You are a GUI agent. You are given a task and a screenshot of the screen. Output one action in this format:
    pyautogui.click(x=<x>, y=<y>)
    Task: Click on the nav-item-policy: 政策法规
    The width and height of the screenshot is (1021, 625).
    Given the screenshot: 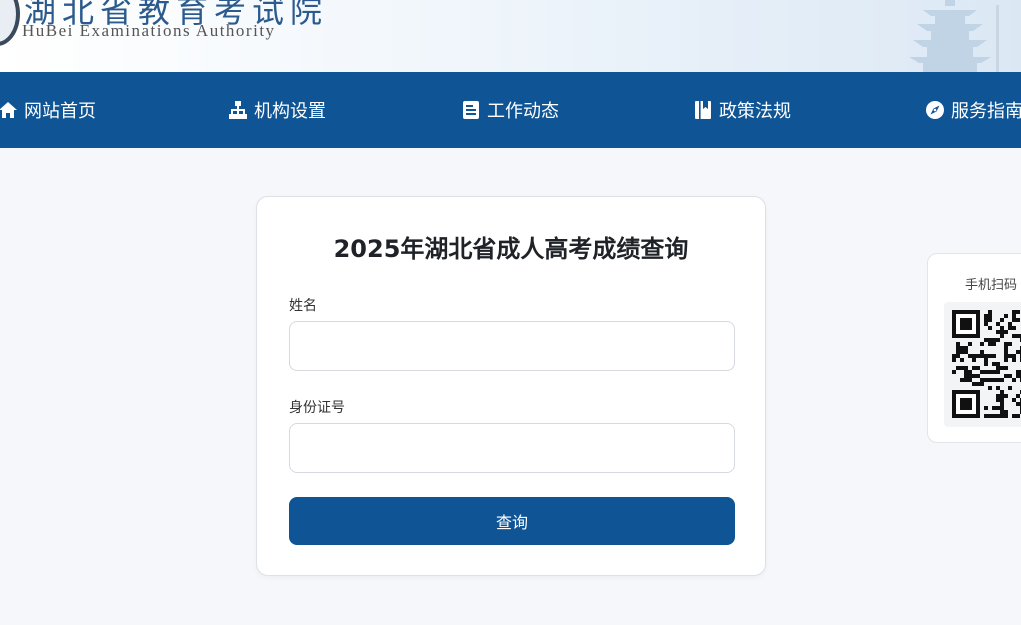 What is the action you would take?
    pyautogui.click(x=742, y=110)
    